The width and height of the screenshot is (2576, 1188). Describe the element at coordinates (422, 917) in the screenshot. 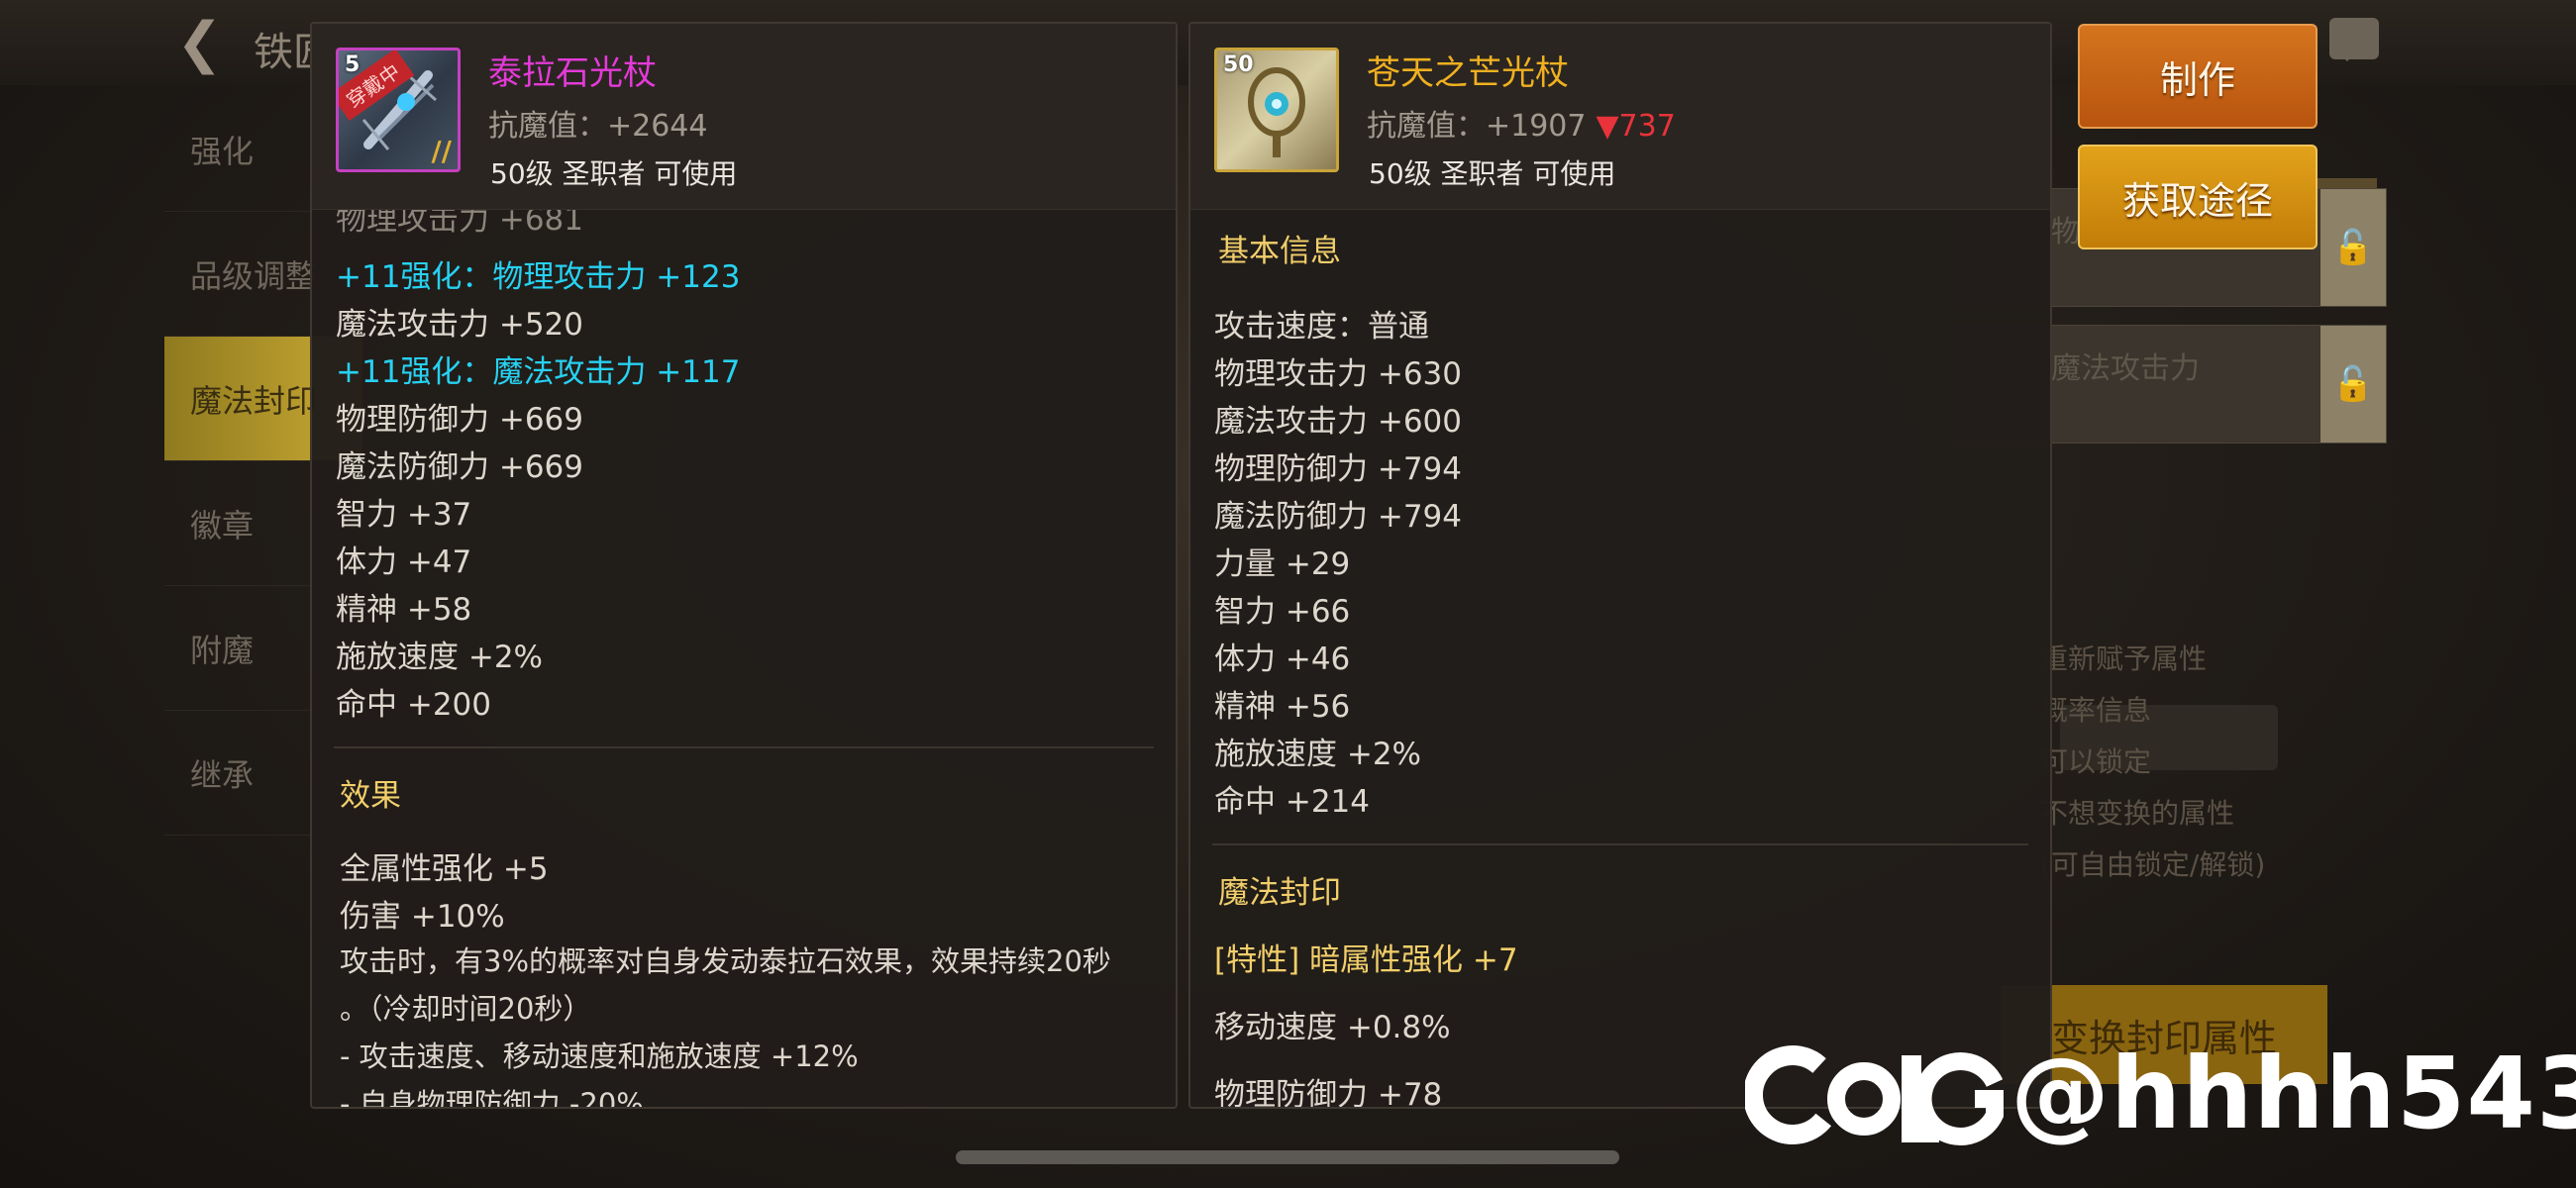

I see `effect-line: 伤害 +10%` at that location.